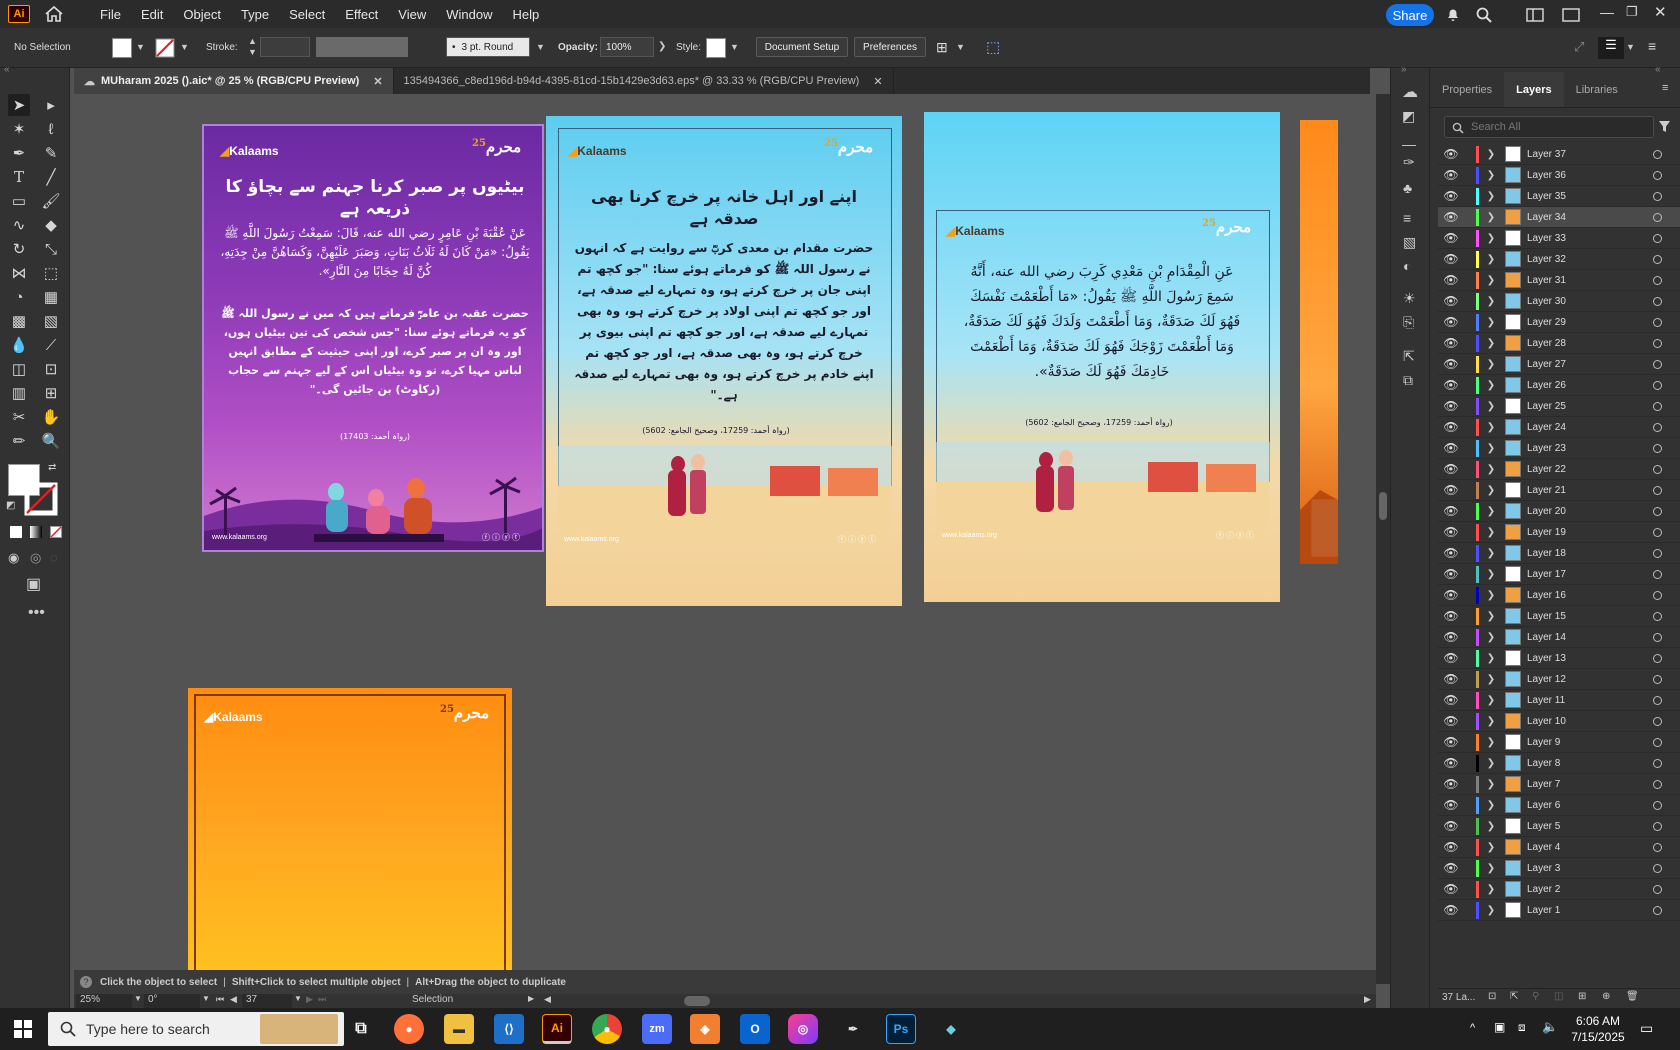  Describe the element at coordinates (1404, 69) in the screenshot. I see `collapse-icon: »` at that location.